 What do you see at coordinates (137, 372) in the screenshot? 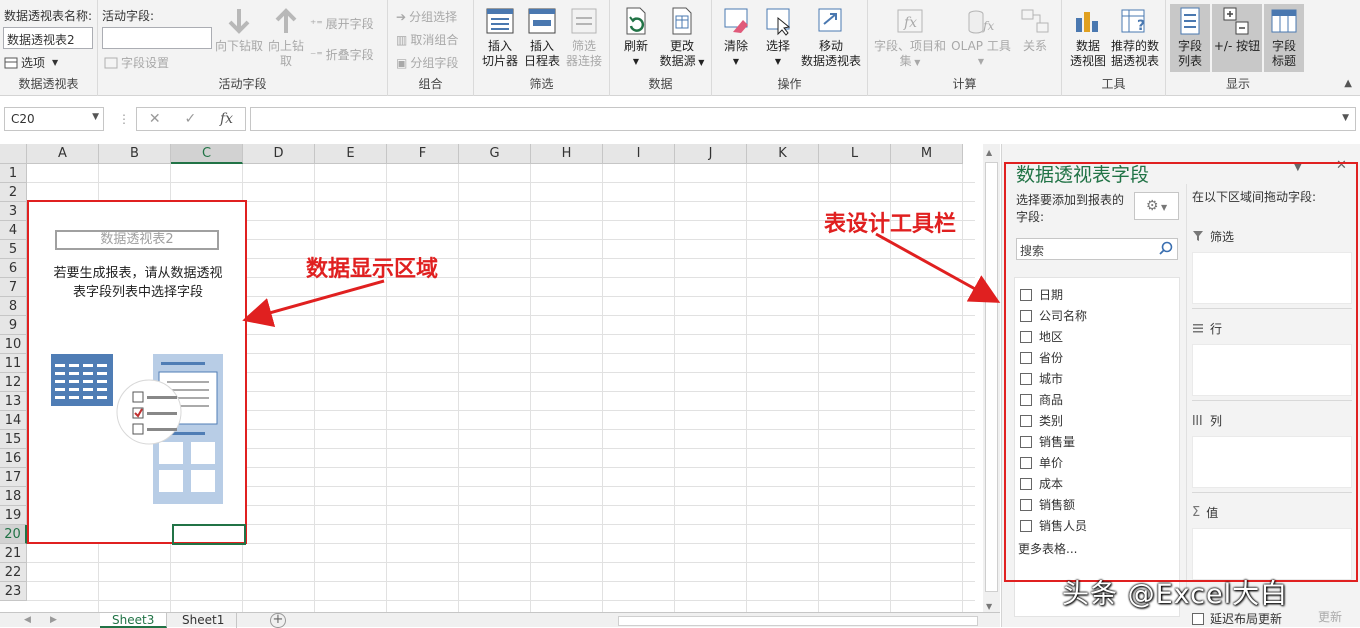
I see `pivot-table-placeholder: 数据透视表2 若要生成报表，请从数据透视 表字段列表中选择字段` at bounding box center [137, 372].